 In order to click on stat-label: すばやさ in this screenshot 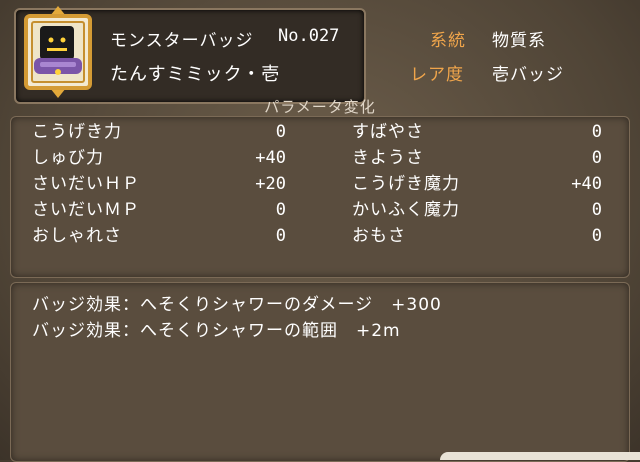, I will do `click(388, 132)`.